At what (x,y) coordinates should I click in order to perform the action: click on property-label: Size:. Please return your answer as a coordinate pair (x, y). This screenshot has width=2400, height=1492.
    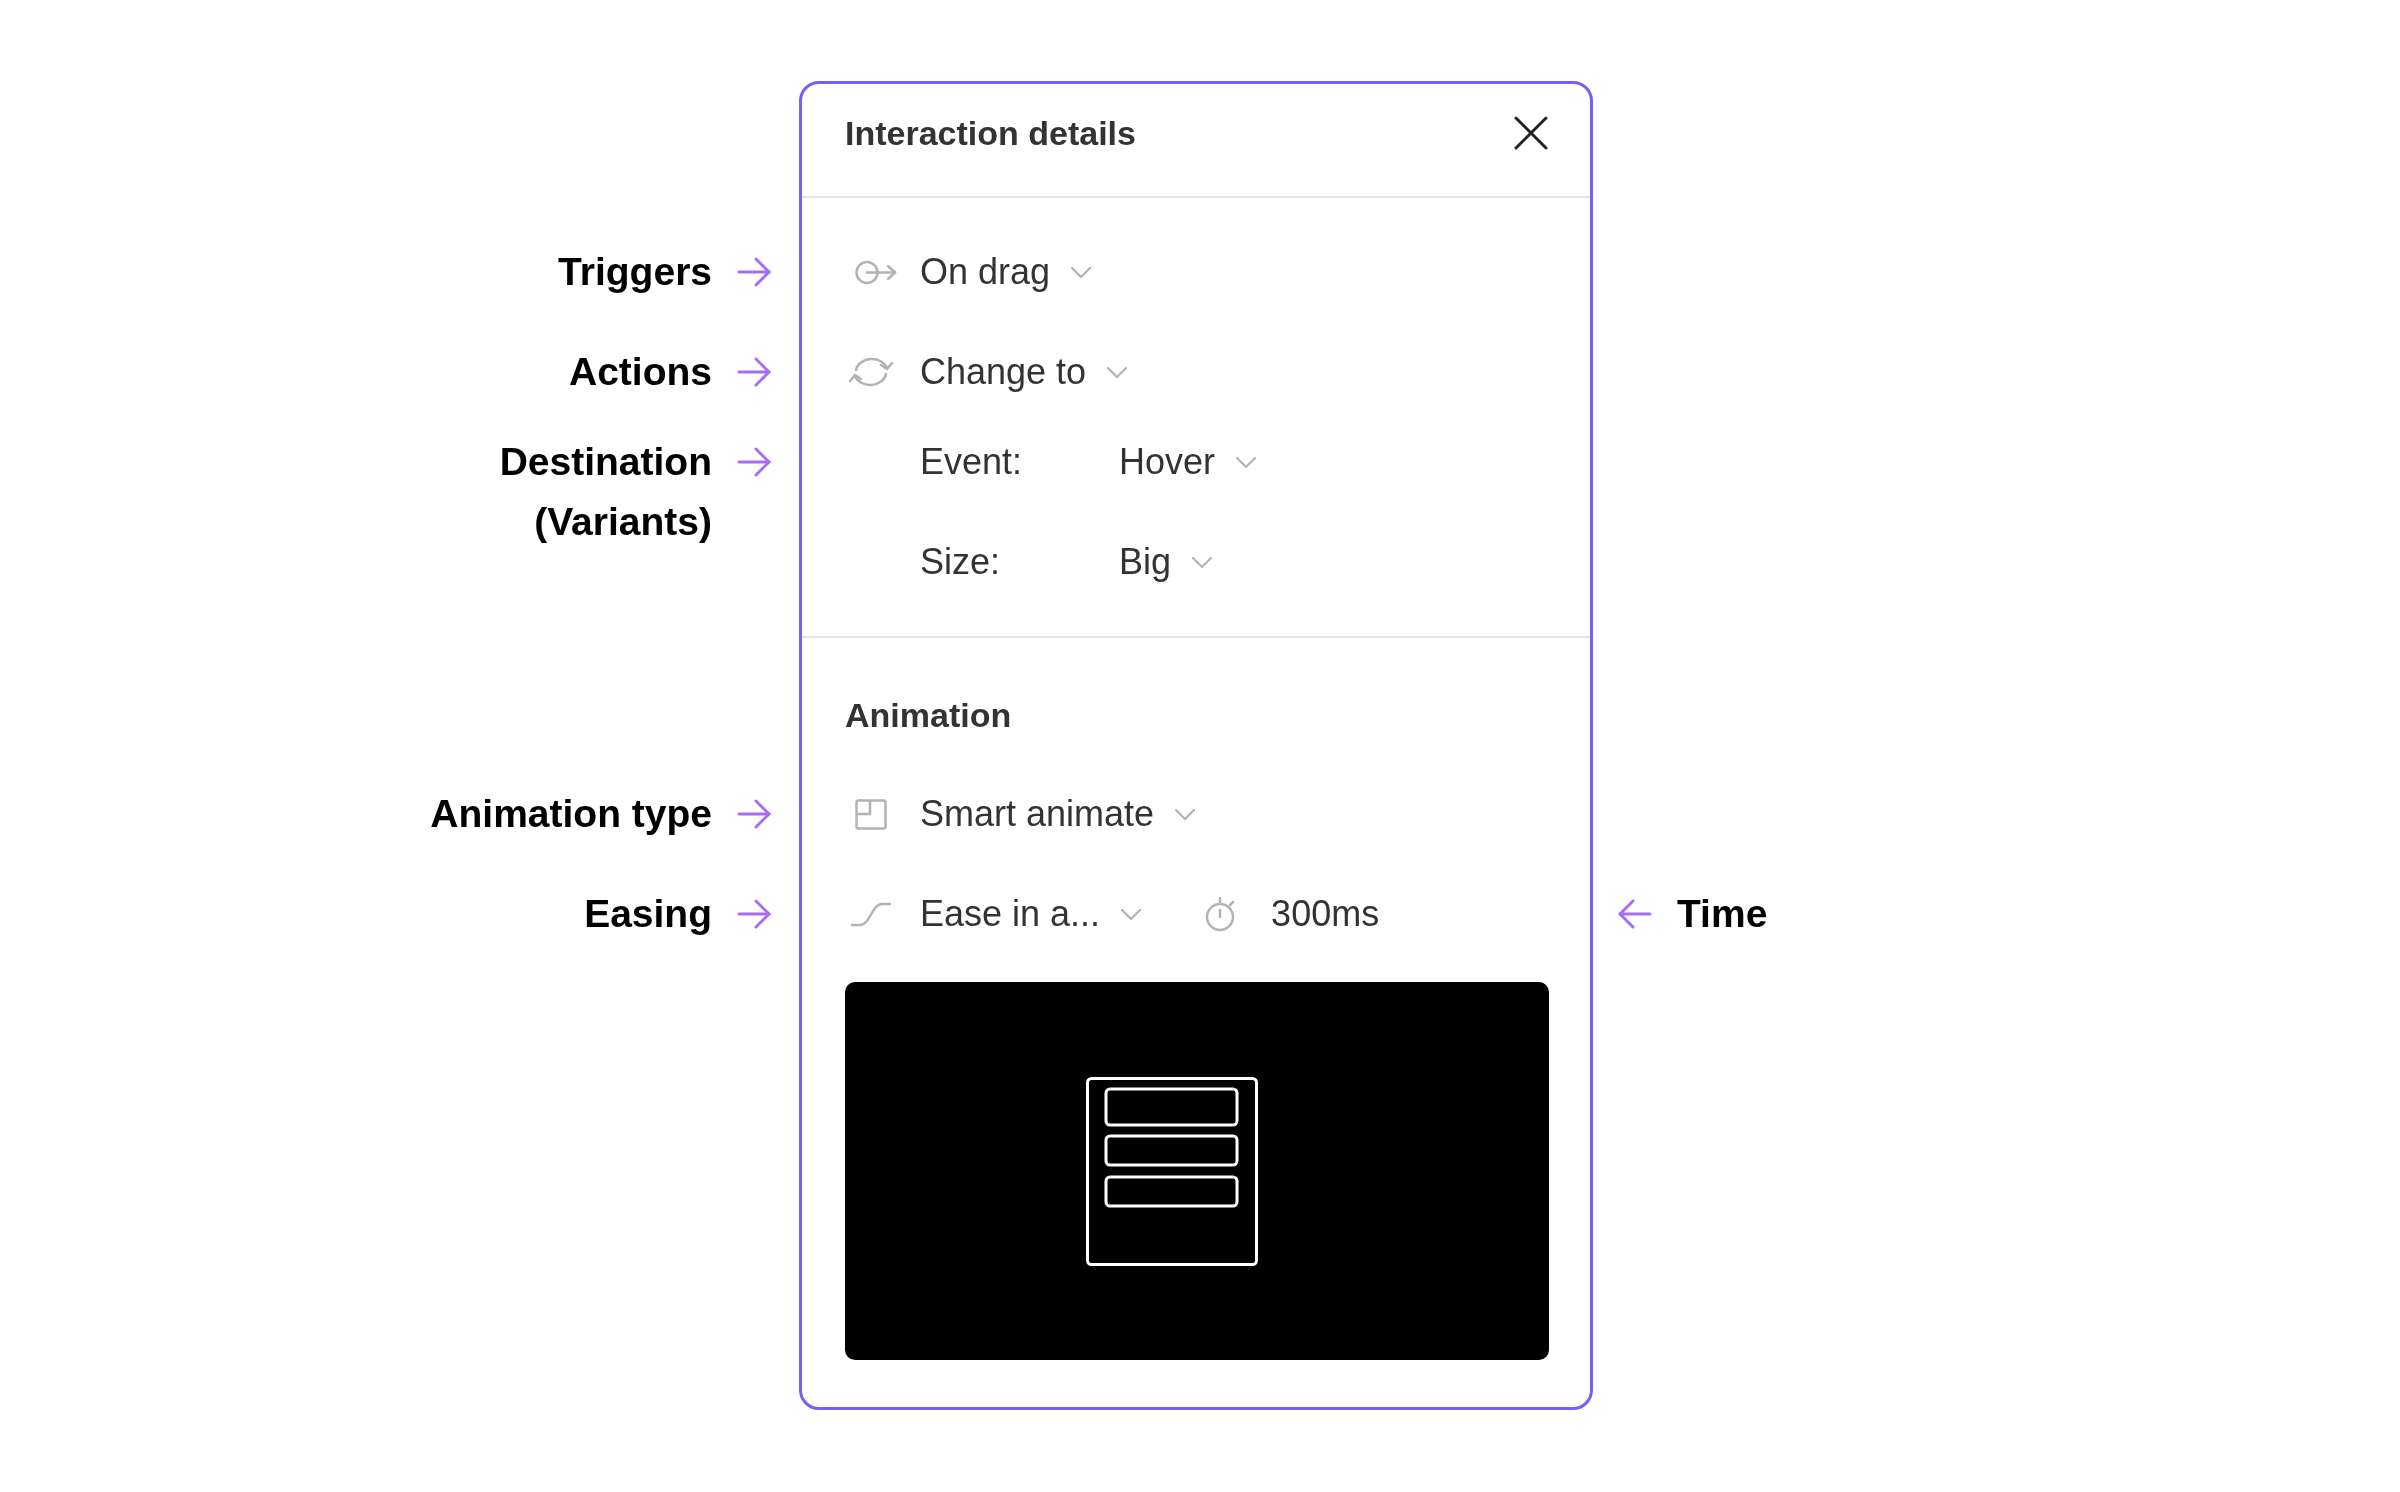
    Looking at the image, I should click on (961, 562).